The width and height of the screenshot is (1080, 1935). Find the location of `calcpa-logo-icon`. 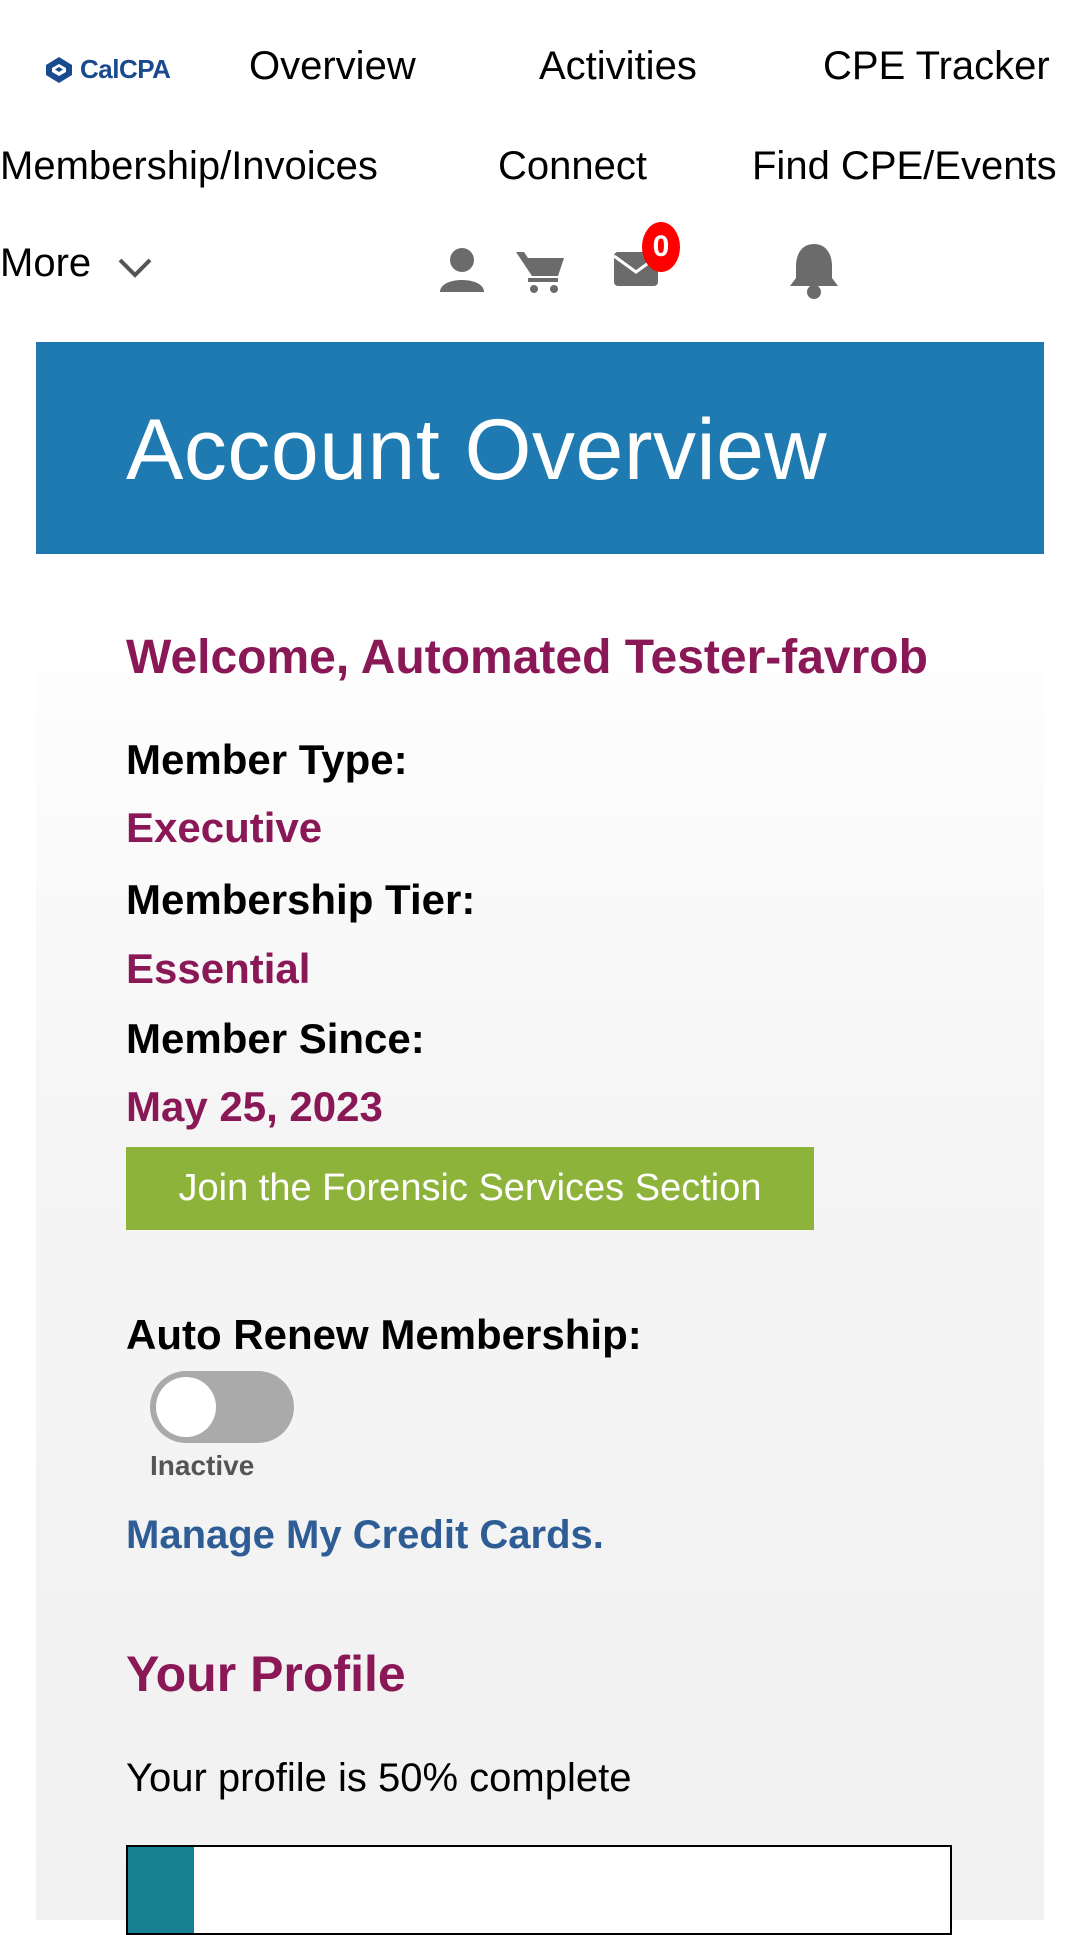

calcpa-logo-icon is located at coordinates (59, 69).